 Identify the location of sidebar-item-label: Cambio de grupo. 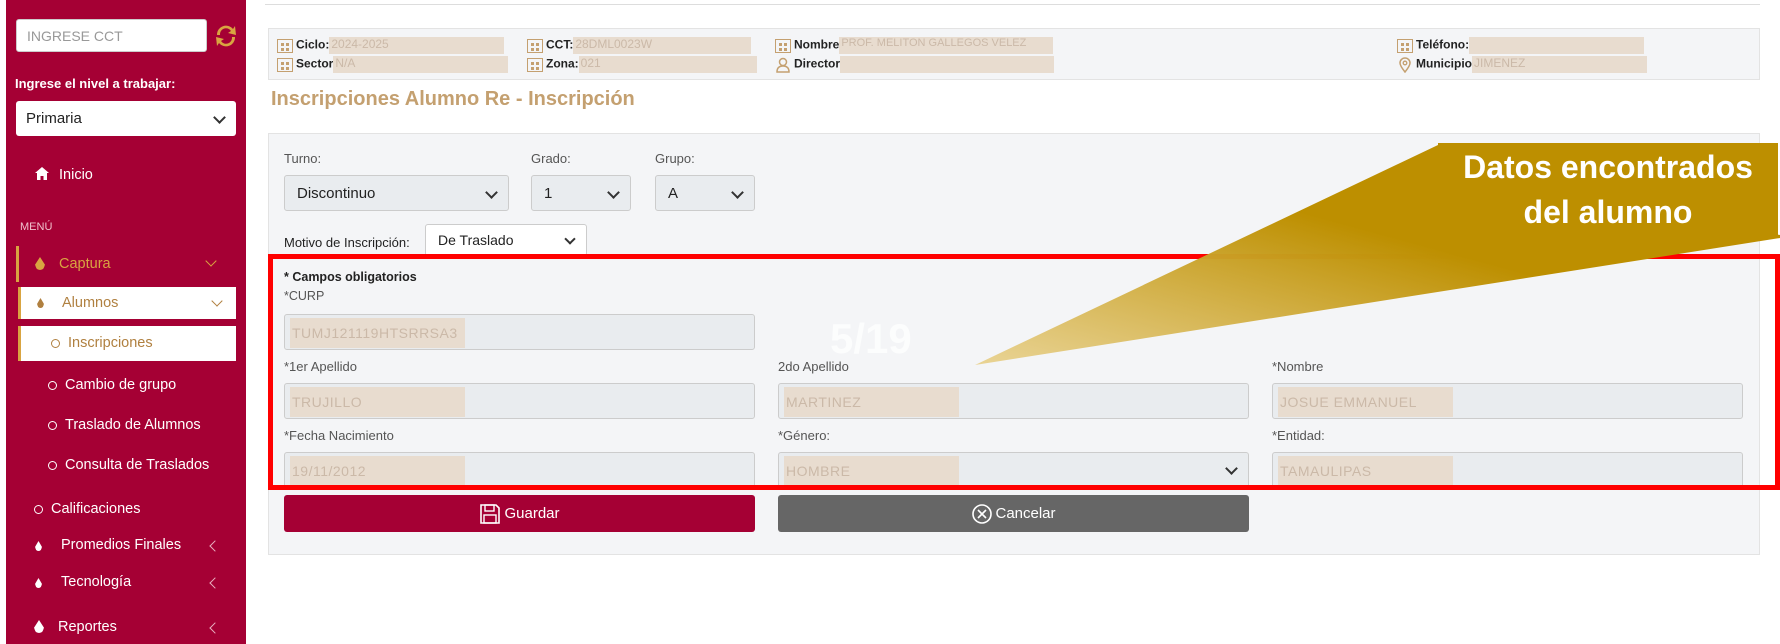
(121, 385).